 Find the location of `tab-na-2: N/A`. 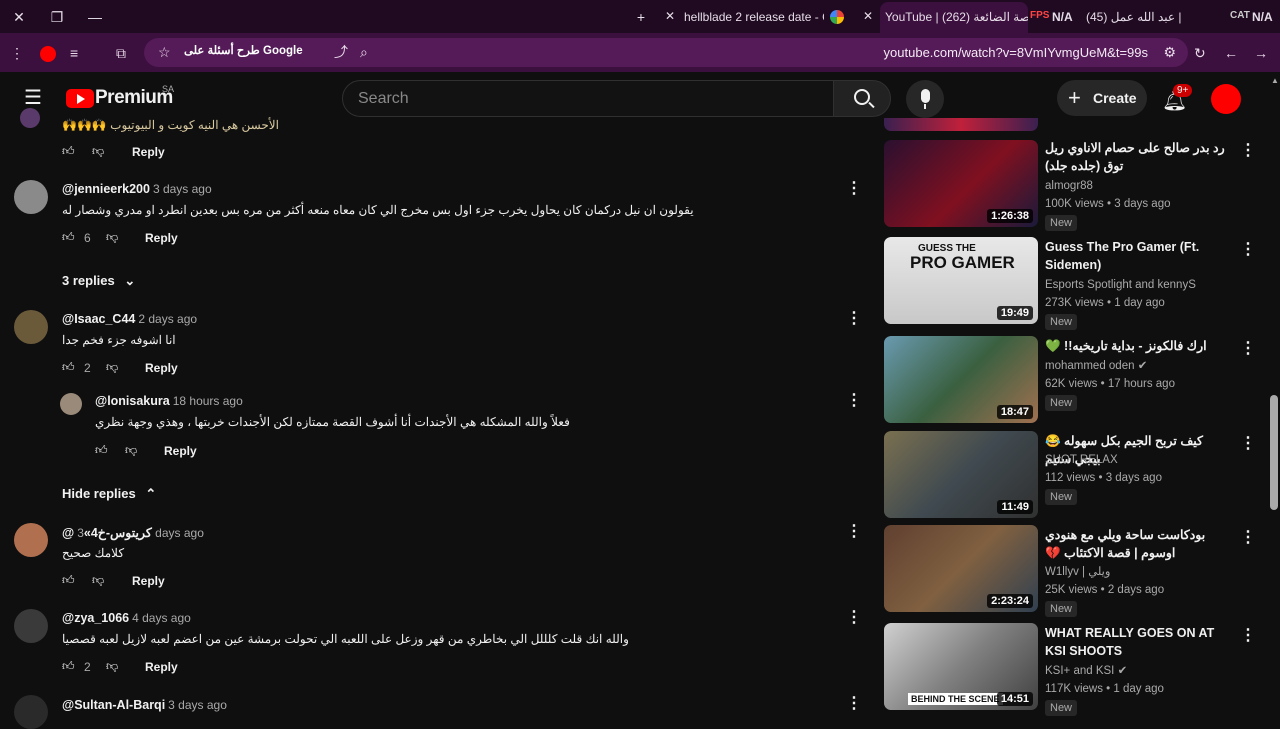

tab-na-2: N/A is located at coordinates (1265, 17).